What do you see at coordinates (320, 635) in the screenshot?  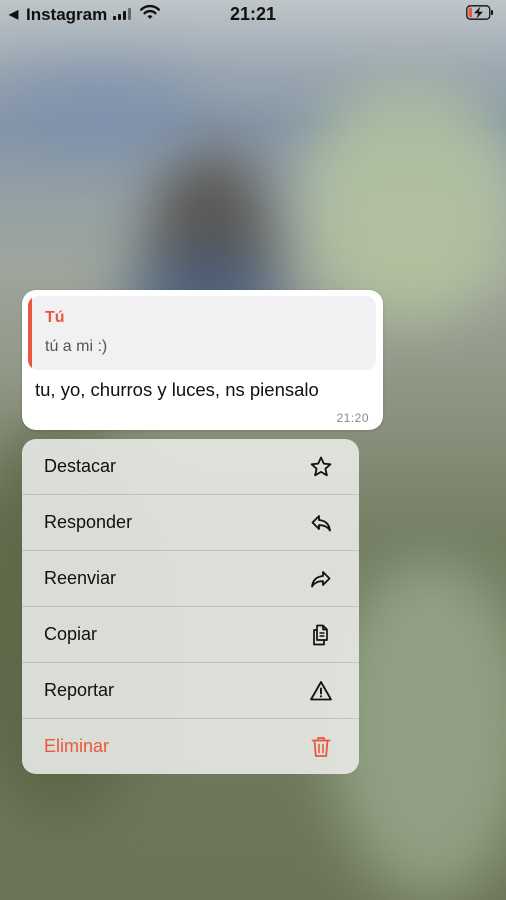 I see `copy-icon` at bounding box center [320, 635].